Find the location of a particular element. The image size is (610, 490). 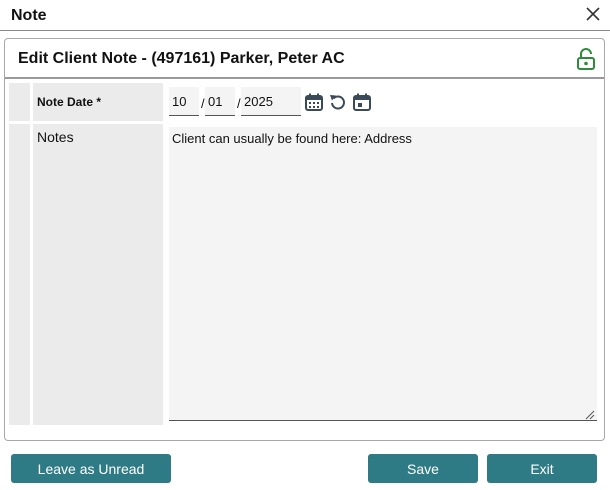

notes-label-cell: Notes is located at coordinates (98, 274).